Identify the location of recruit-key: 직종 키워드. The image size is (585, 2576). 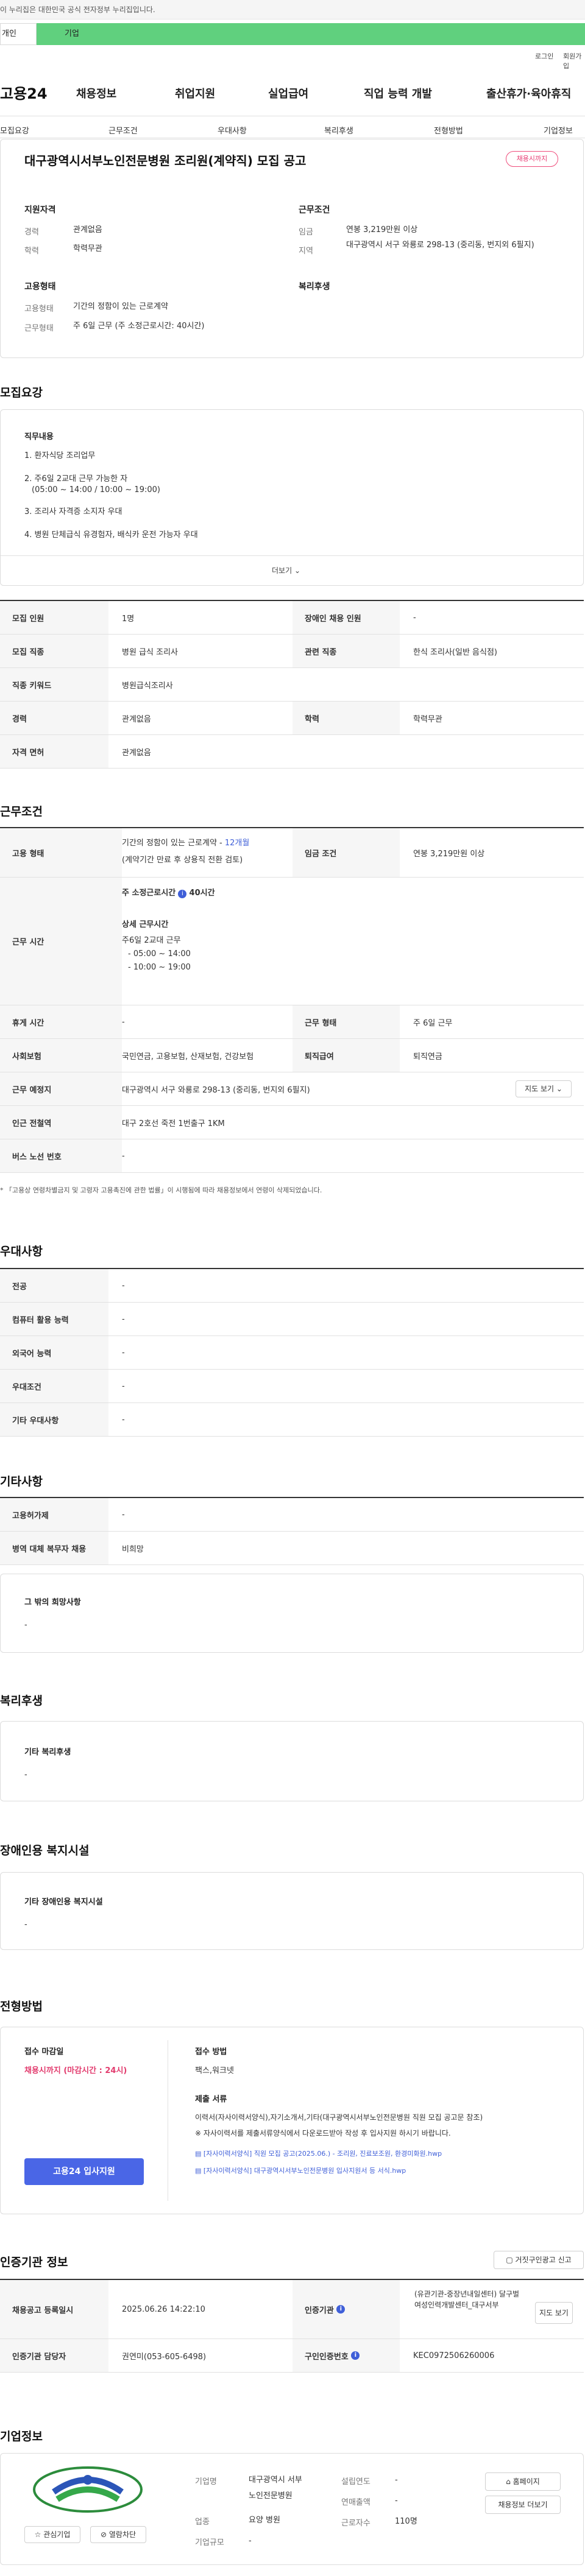
(54, 684).